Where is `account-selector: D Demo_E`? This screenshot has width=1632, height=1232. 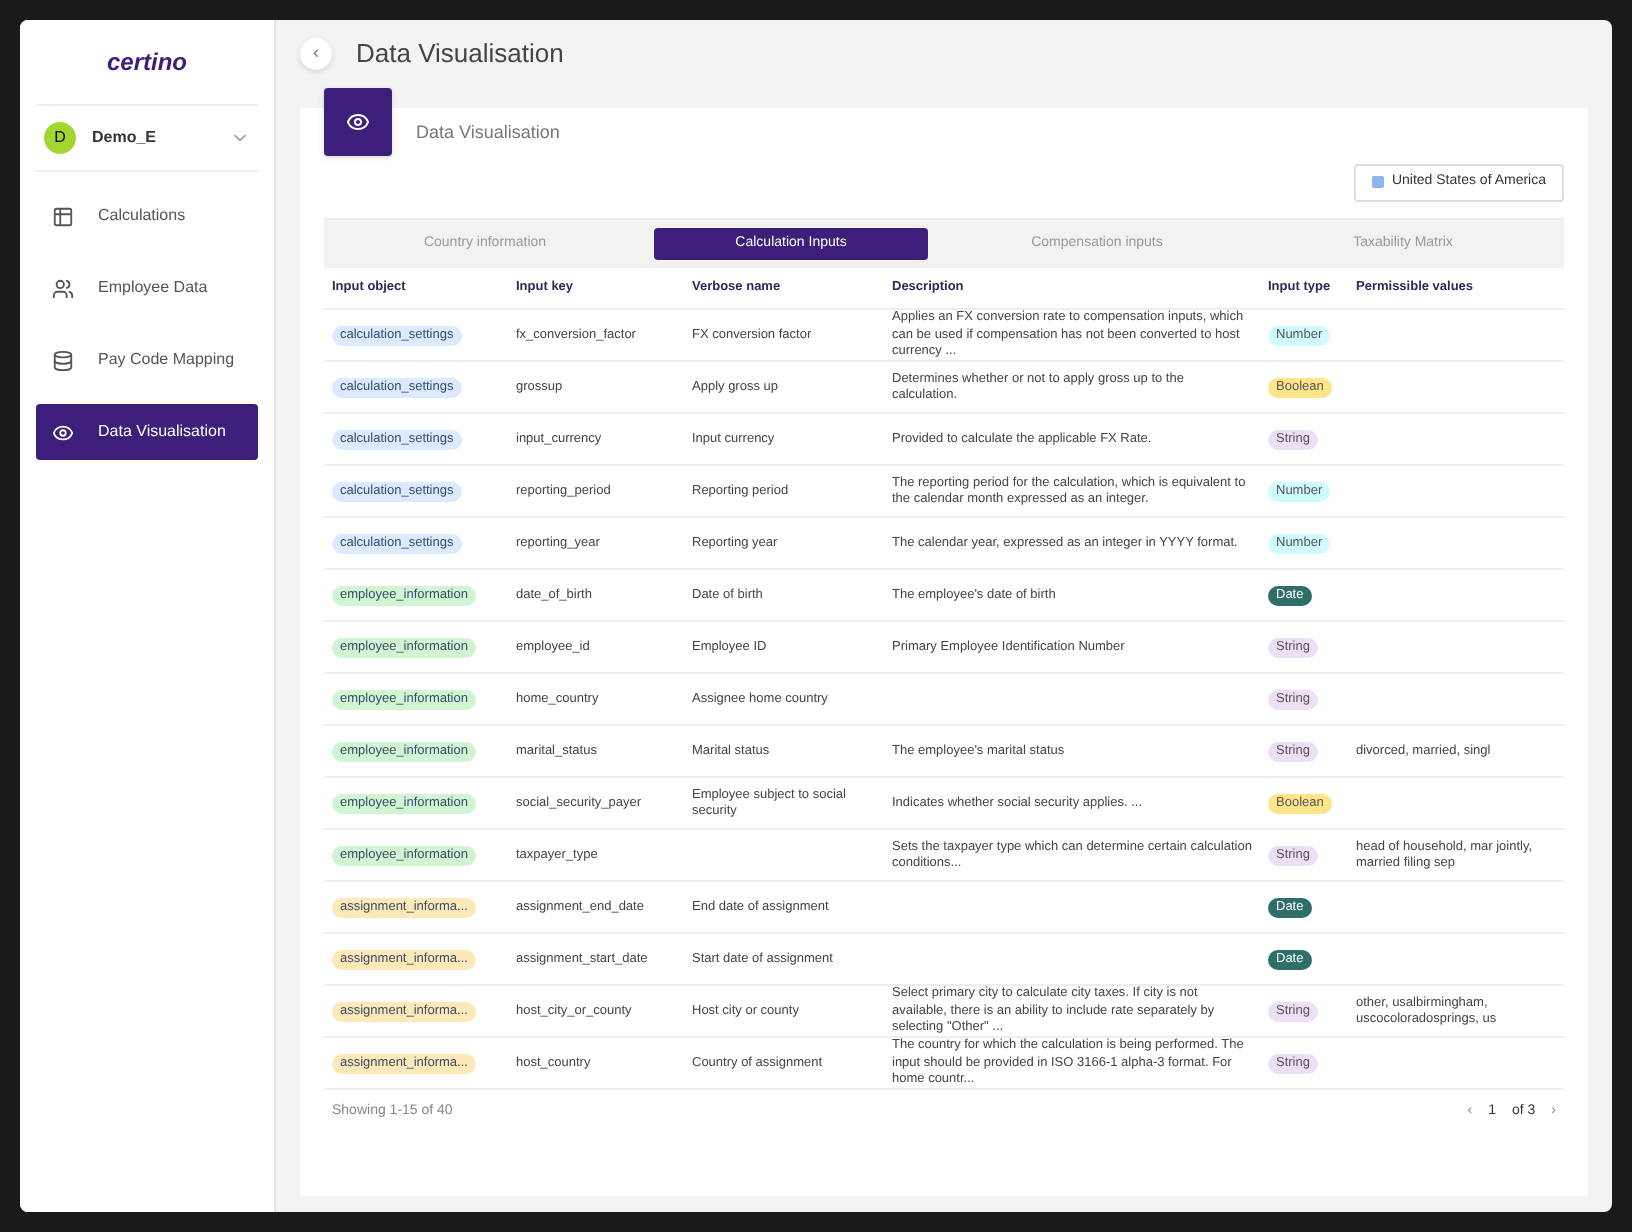 account-selector: D Demo_E is located at coordinates (147, 138).